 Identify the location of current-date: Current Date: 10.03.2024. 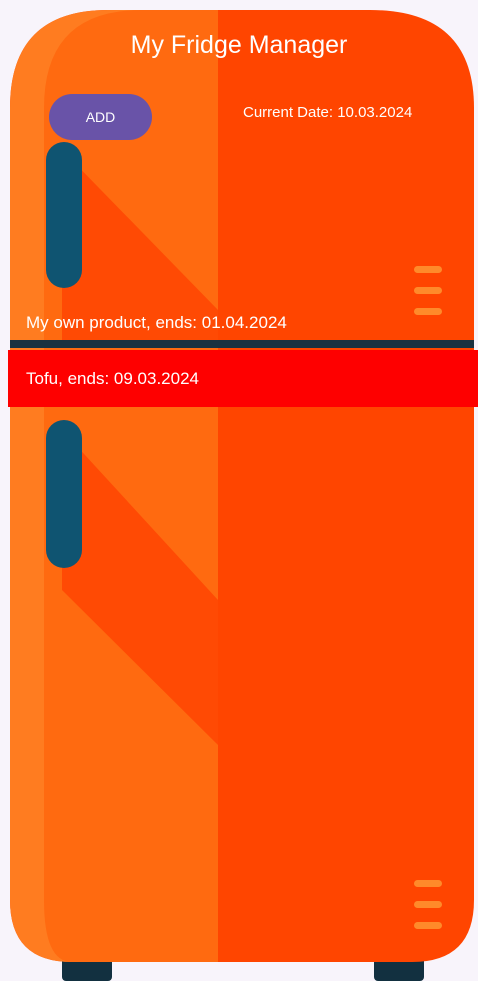
(327, 113).